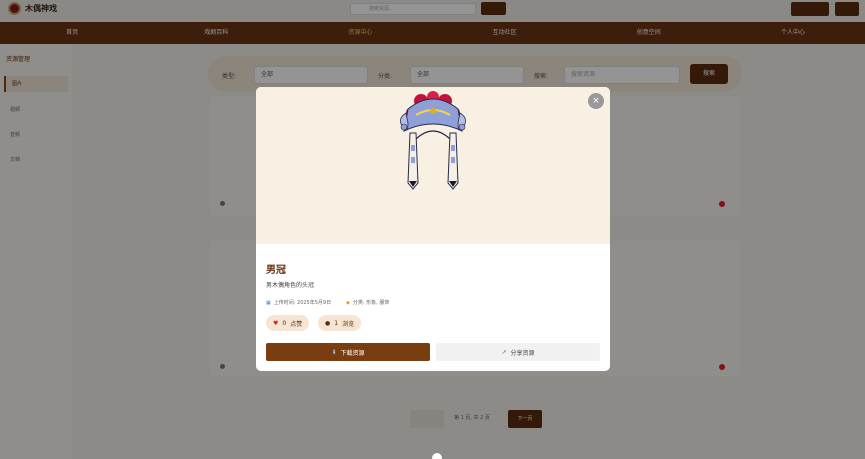  What do you see at coordinates (276, 323) in the screenshot?
I see `heart-icon: ♥` at bounding box center [276, 323].